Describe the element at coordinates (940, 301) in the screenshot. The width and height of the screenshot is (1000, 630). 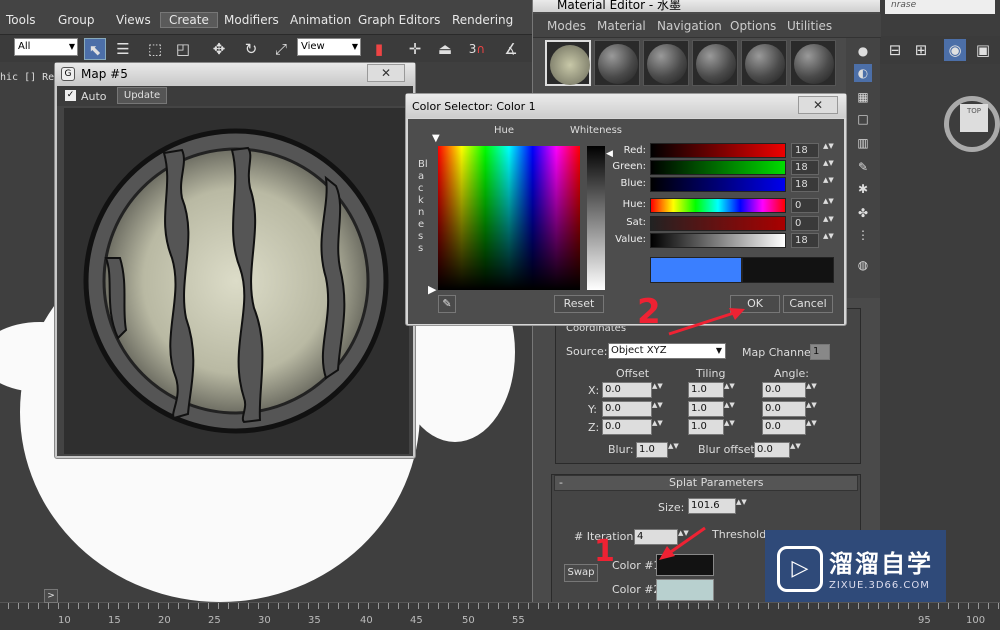
I see `right-viewport: nrase ⊟ ⊞ ◉ ▣ TOP` at that location.